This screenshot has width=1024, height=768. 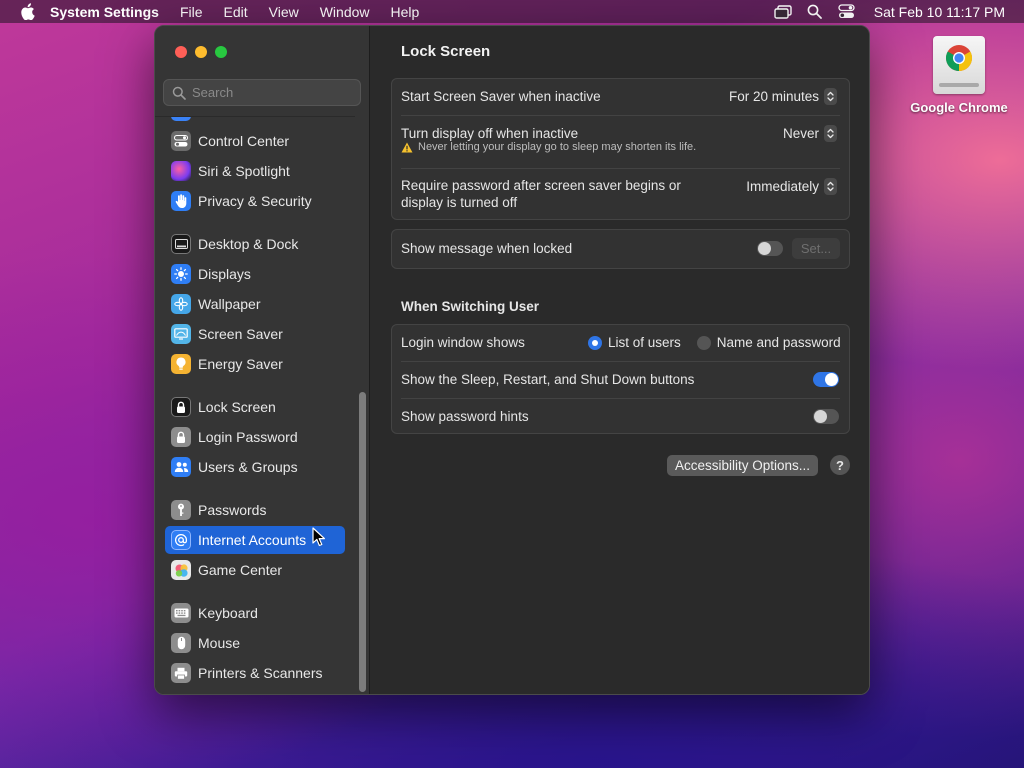 I want to click on spotlight-search-icon, so click(x=815, y=12).